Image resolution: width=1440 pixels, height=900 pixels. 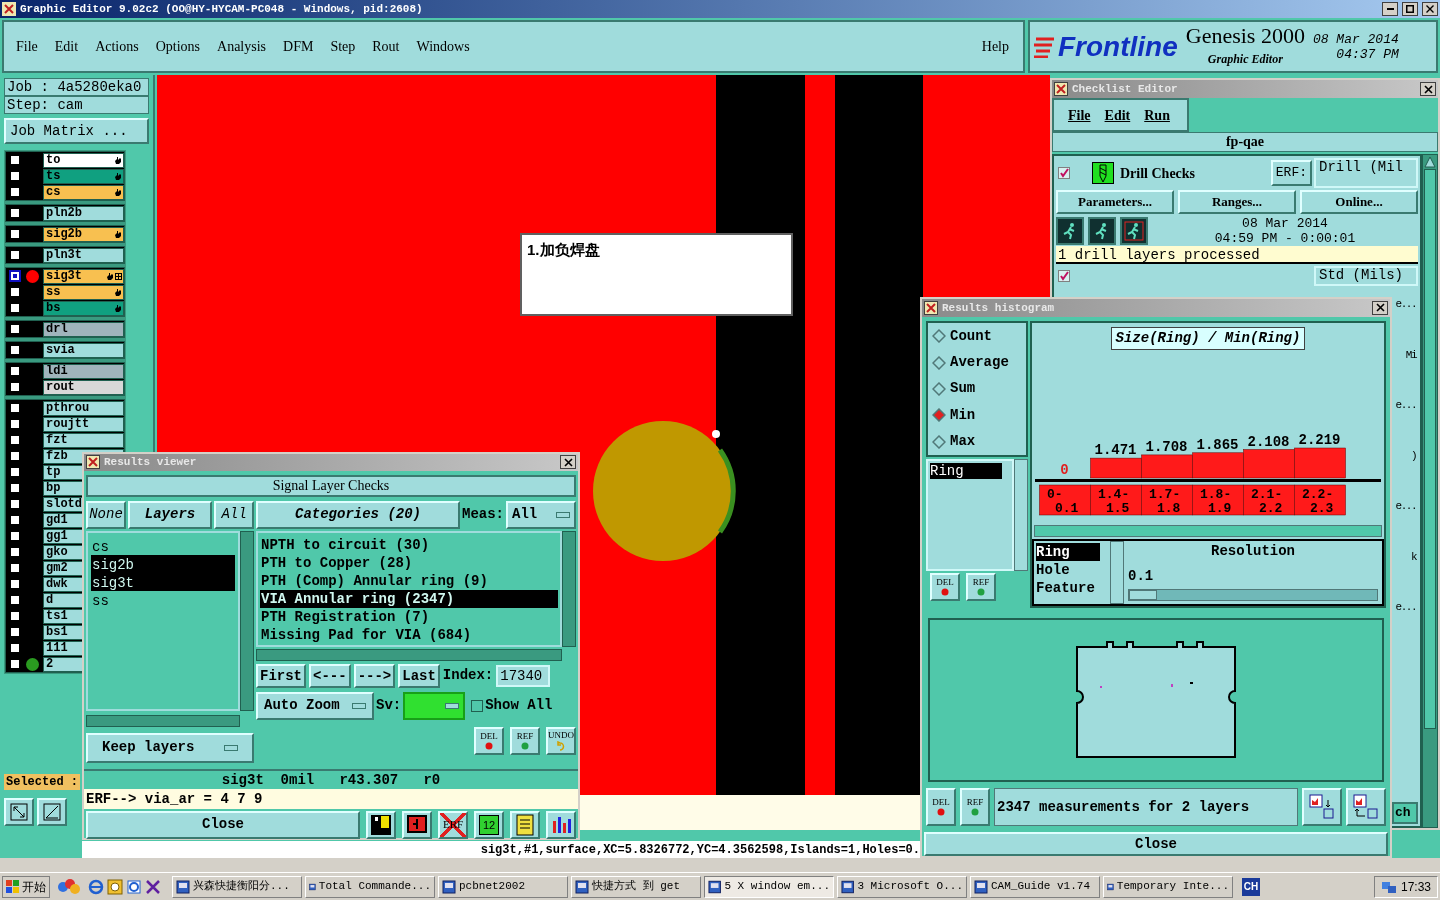 What do you see at coordinates (53, 488) in the screenshot?
I see `layer-name: bp` at bounding box center [53, 488].